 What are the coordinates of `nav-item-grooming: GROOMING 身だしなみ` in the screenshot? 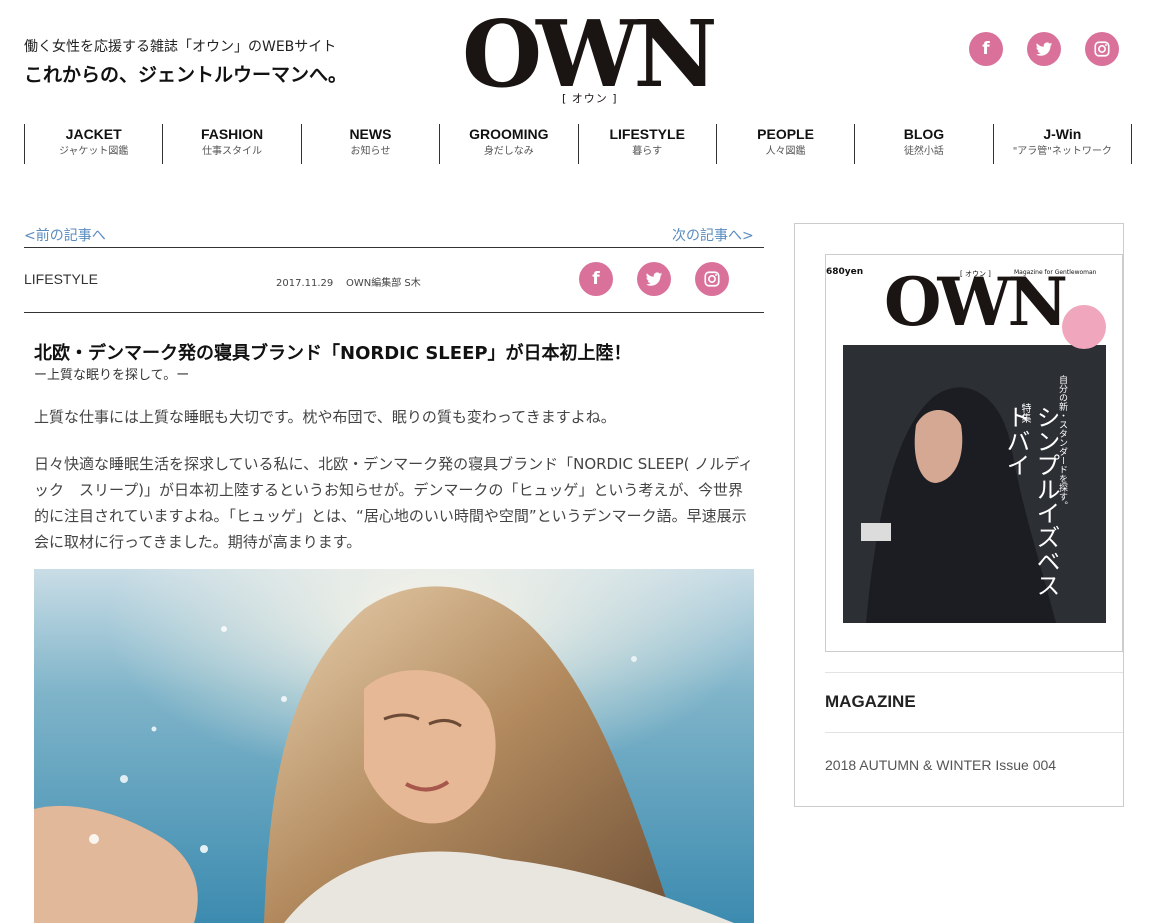 It's located at (508, 144).